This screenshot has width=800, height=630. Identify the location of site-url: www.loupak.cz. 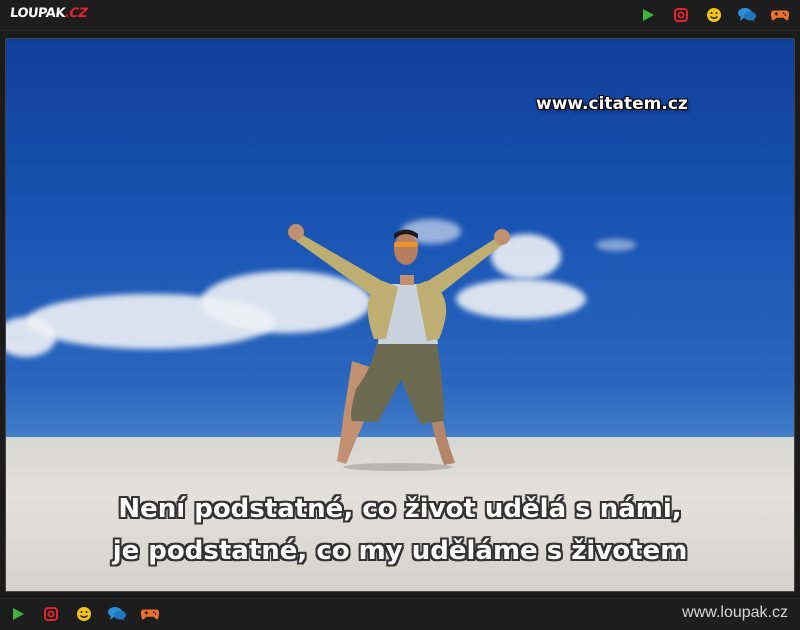
(735, 613).